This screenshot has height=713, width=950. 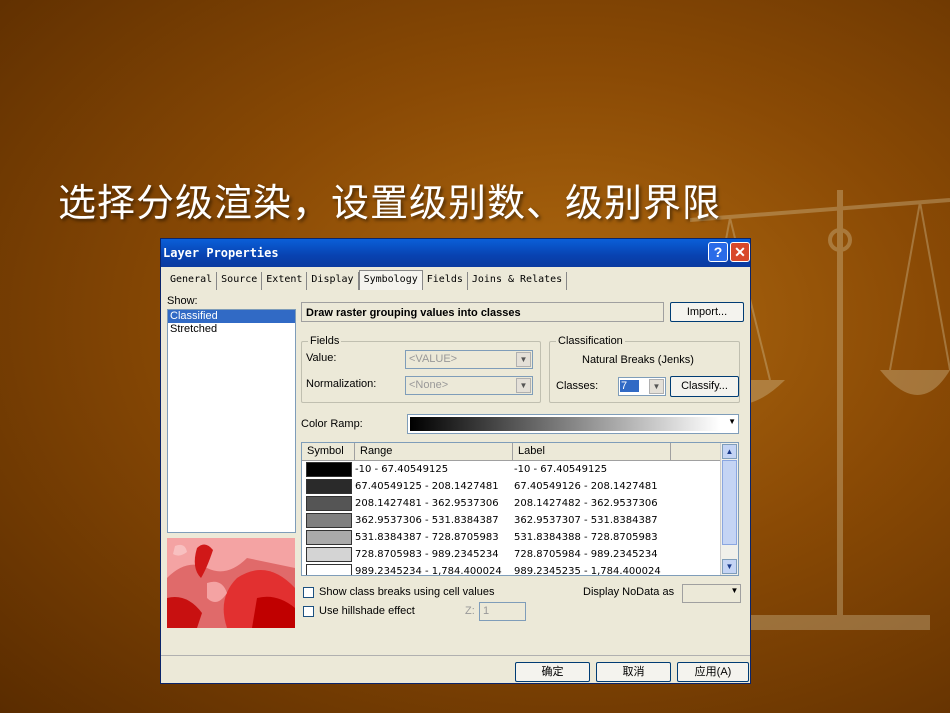 What do you see at coordinates (630, 386) in the screenshot?
I see `classes-select-text: 7` at bounding box center [630, 386].